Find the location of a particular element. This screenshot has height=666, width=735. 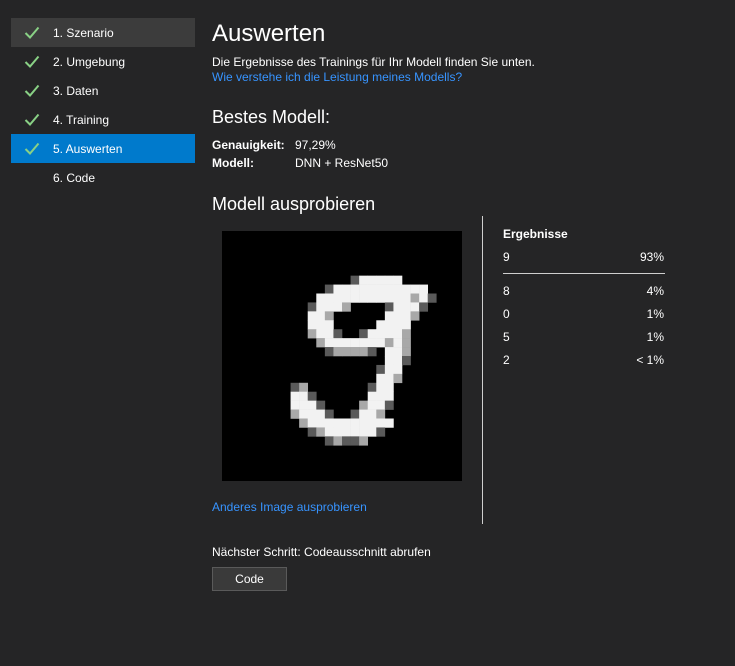

sidebar-item-training: 4. Training is located at coordinates (103, 119).